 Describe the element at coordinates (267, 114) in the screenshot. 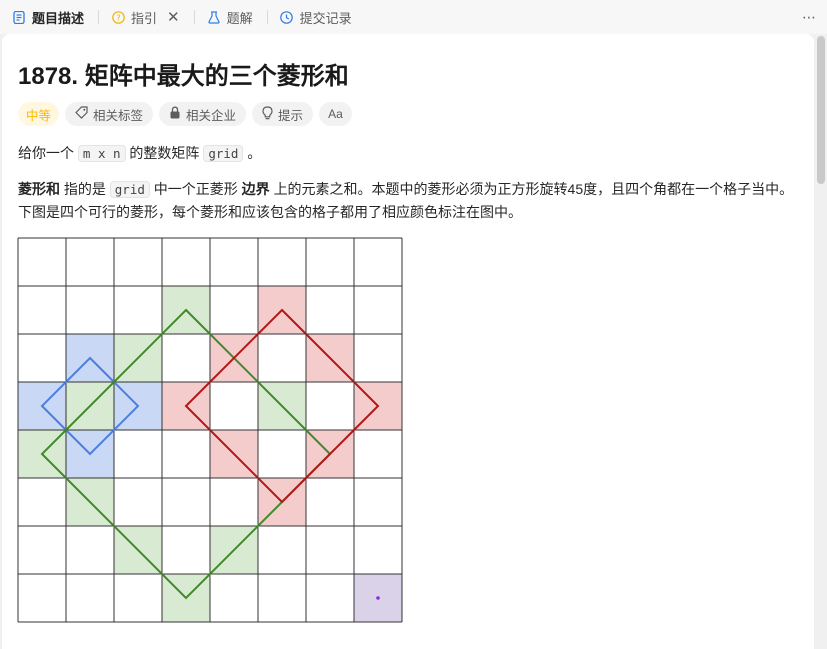

I see `lightbulb-icon` at that location.